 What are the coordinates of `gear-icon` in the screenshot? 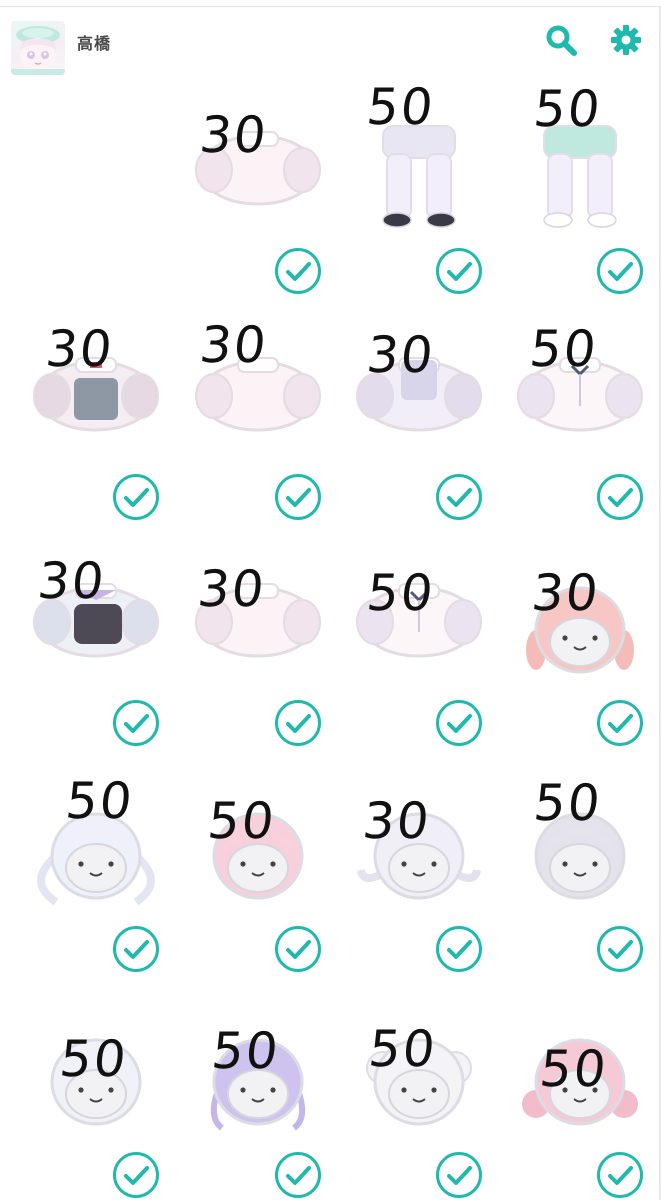 It's located at (626, 40).